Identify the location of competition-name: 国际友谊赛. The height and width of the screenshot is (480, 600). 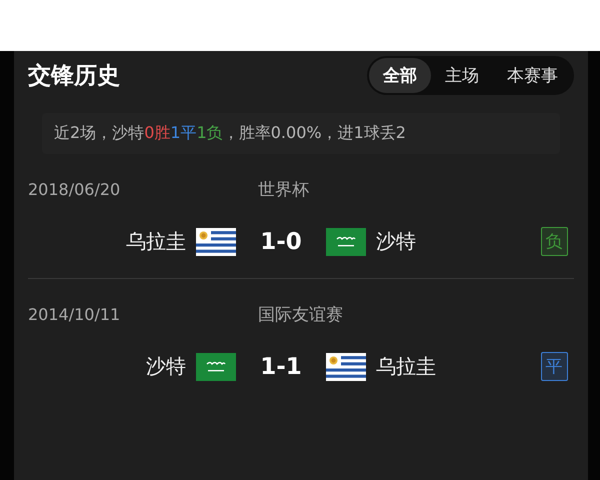
(301, 315).